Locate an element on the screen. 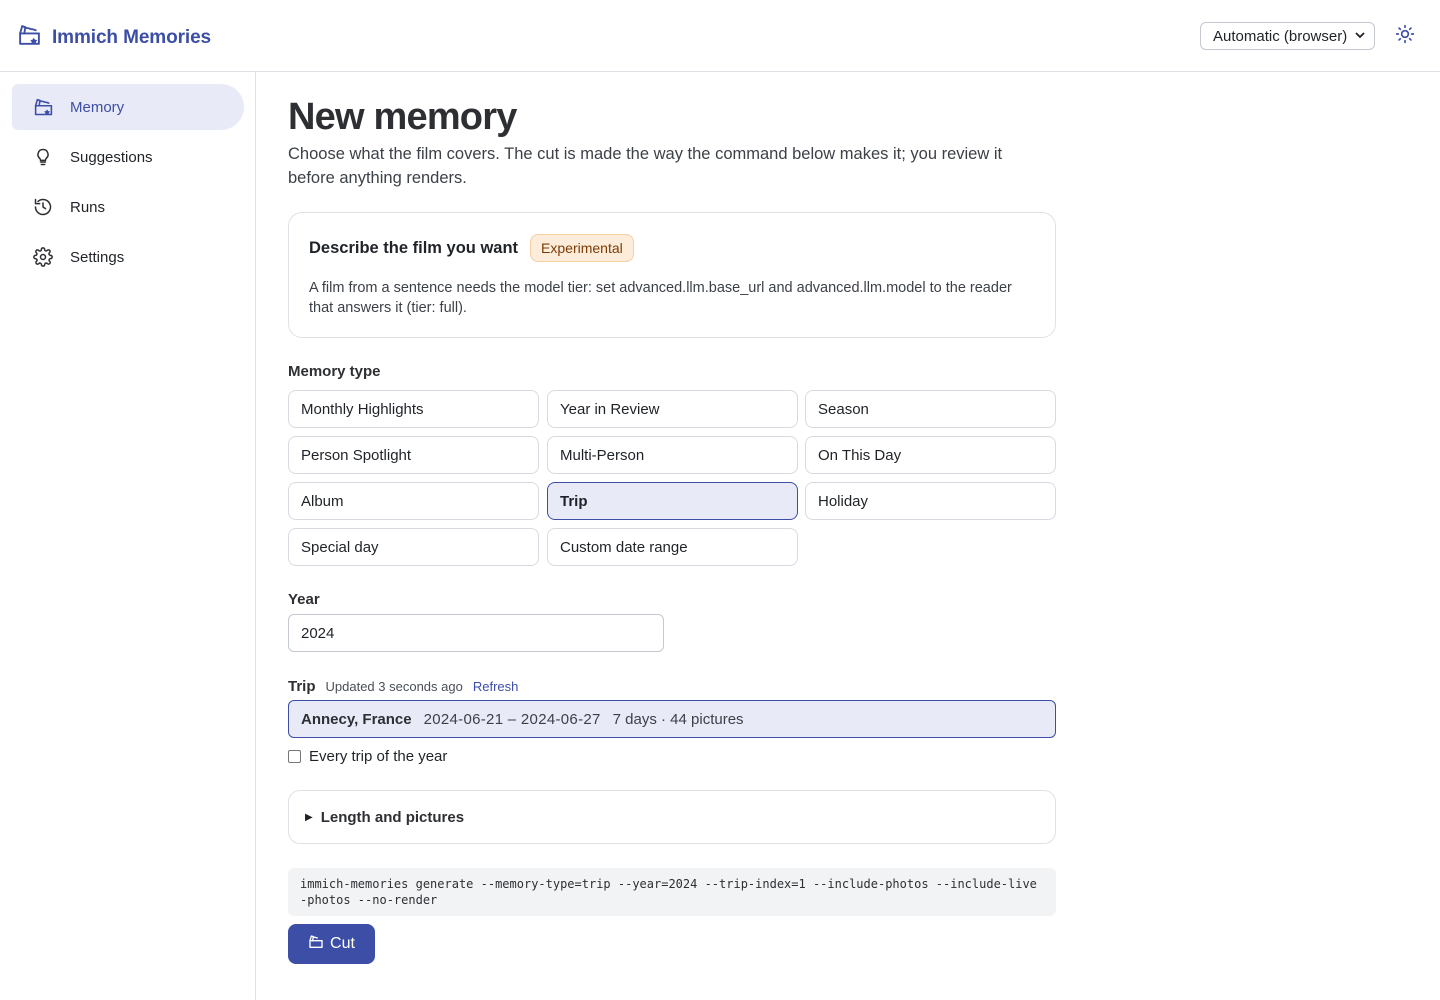 This screenshot has width=1440, height=1000. lightbulb-icon is located at coordinates (43, 157).